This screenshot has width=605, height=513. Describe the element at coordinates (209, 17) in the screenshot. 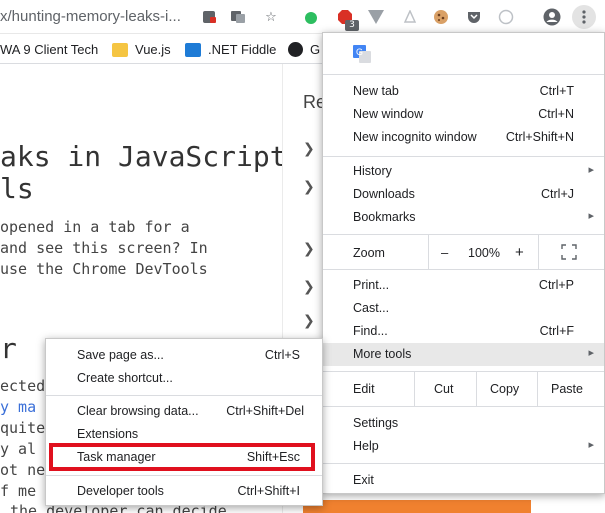

I see `not-secure-icon` at that location.